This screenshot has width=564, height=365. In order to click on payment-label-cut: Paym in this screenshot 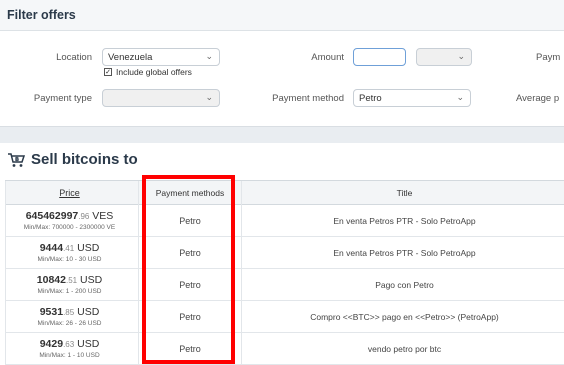, I will do `click(548, 57)`.